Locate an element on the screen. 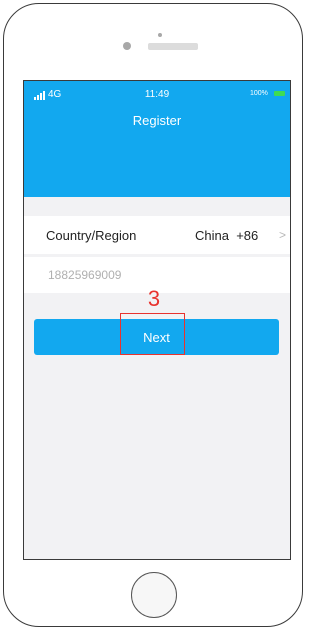 The height and width of the screenshot is (632, 320). front-sensor is located at coordinates (160, 35).